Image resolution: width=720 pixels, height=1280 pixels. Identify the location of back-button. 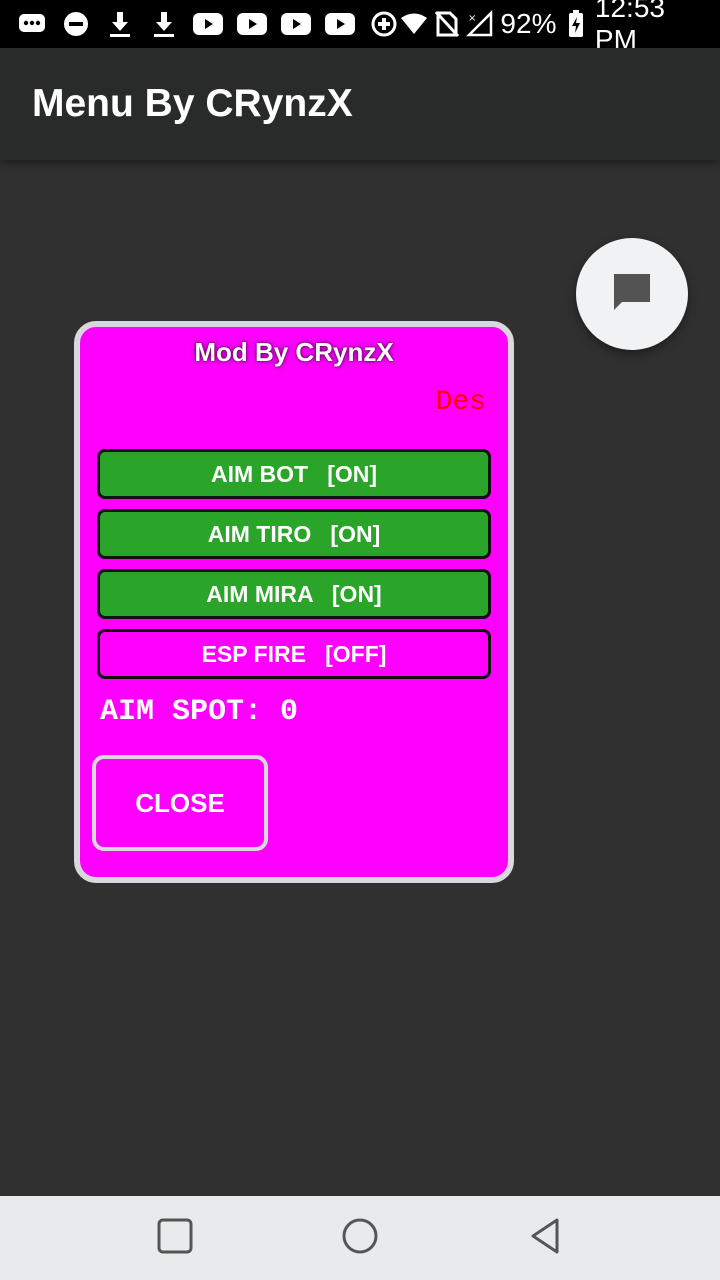
(545, 1238).